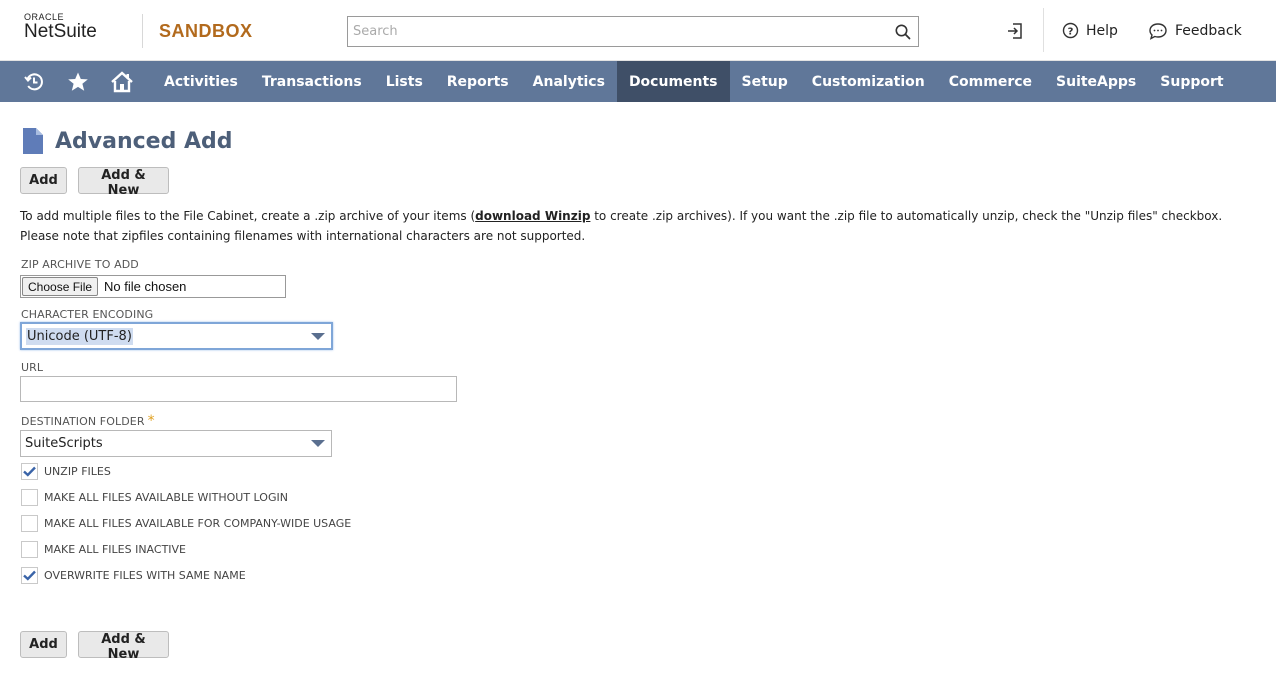 This screenshot has height=674, width=1276. Describe the element at coordinates (404, 81) in the screenshot. I see `nav-lists: Lists` at that location.